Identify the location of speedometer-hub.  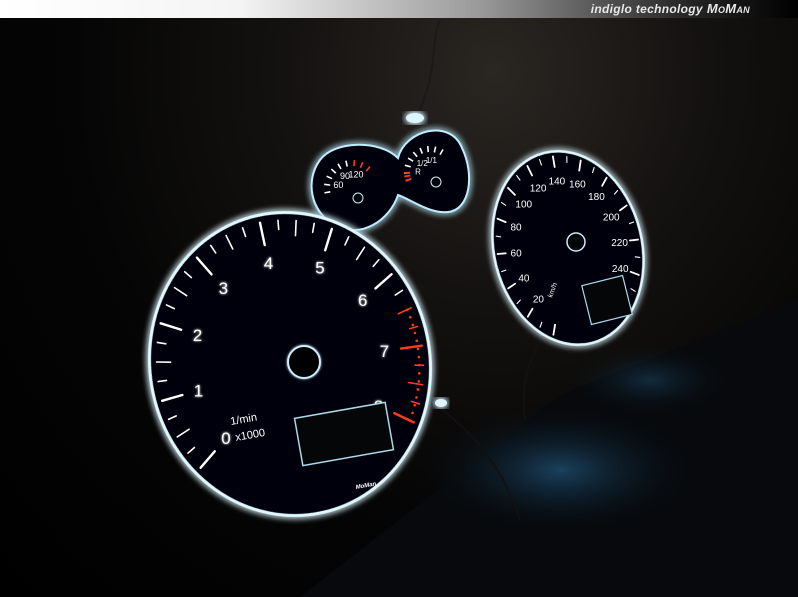
(576, 242).